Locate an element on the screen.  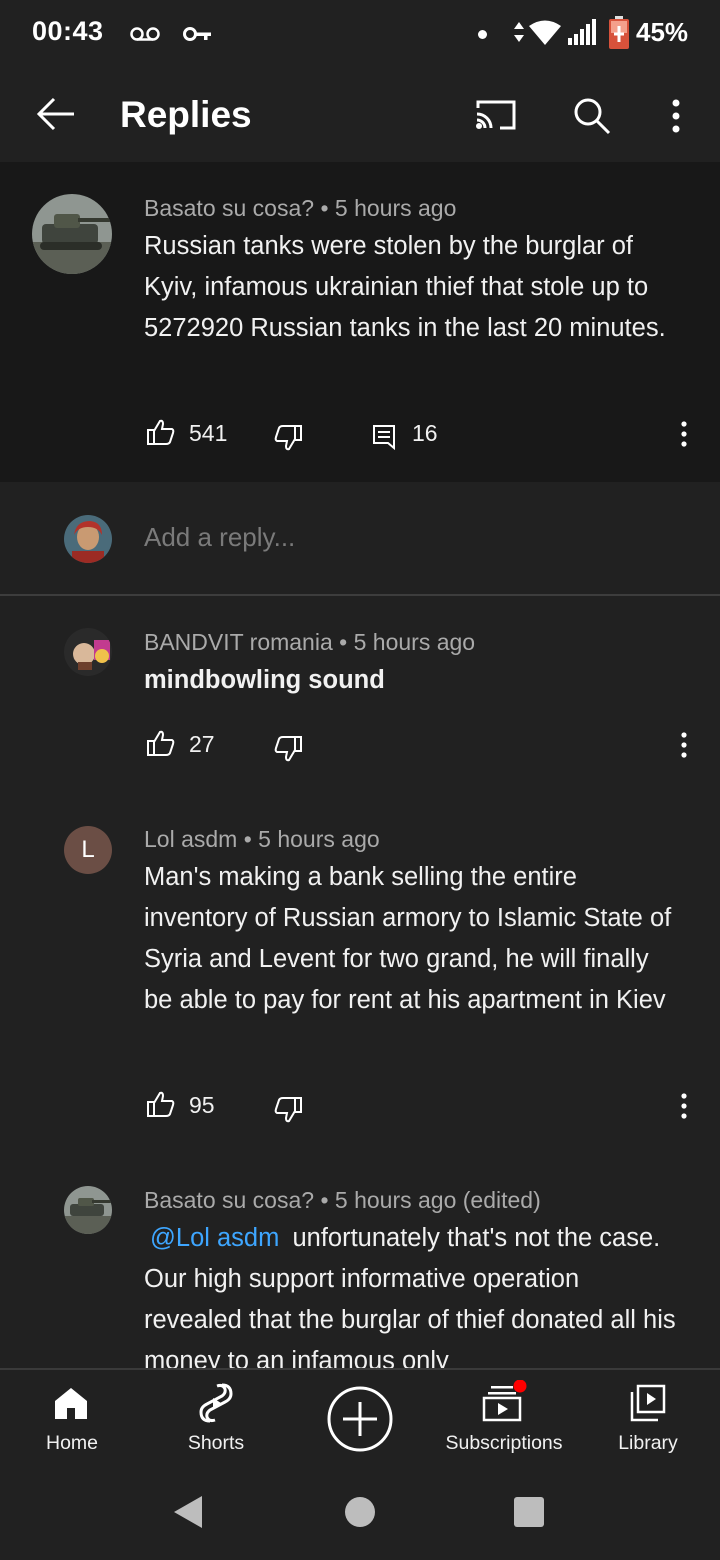
comment-meta: Lol asdm • 5 hours ago is located at coordinates (262, 839).